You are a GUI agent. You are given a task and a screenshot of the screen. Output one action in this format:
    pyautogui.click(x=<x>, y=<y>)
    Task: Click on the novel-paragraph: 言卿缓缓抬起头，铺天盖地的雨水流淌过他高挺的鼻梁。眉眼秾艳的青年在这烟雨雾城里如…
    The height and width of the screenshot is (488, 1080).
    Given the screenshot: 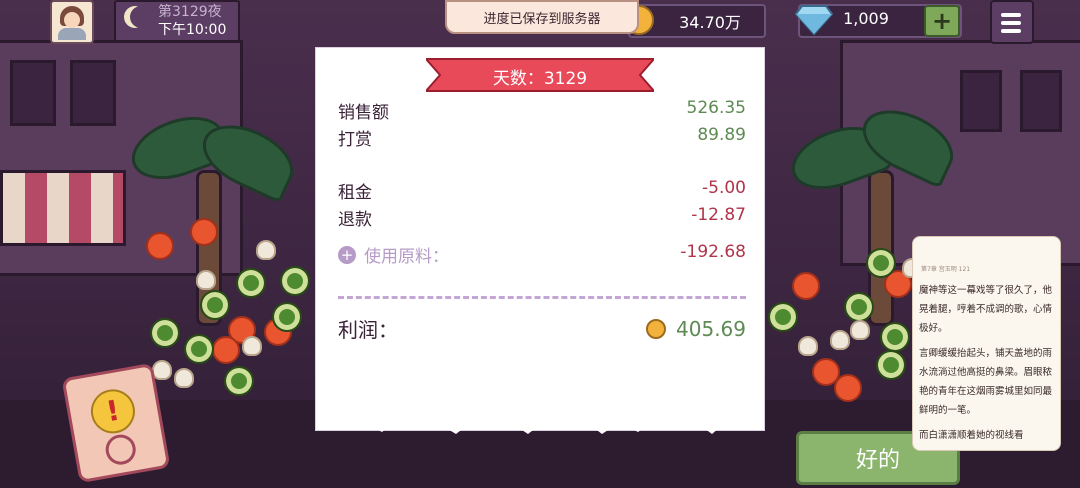 What is the action you would take?
    pyautogui.click(x=986, y=382)
    